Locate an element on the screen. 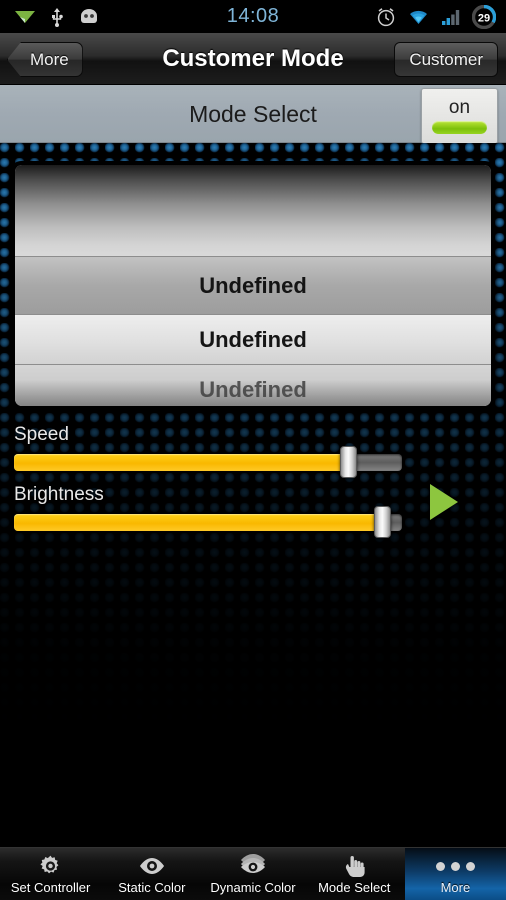  tab-label-more: More is located at coordinates (455, 887).